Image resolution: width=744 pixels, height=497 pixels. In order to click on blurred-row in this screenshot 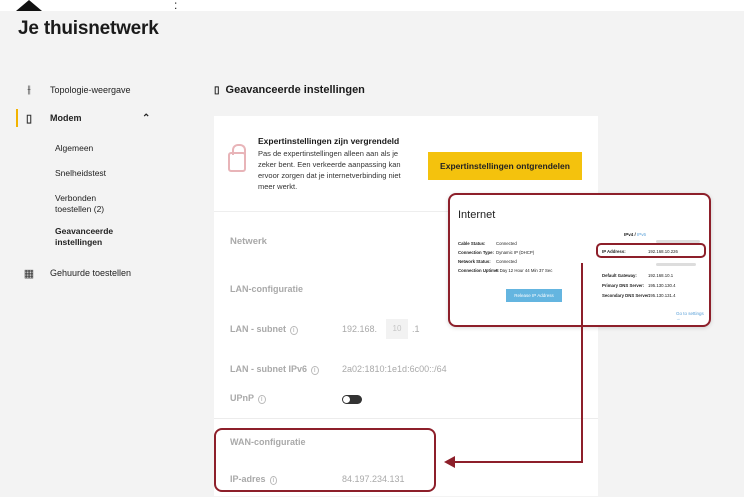, I will do `click(676, 264)`.